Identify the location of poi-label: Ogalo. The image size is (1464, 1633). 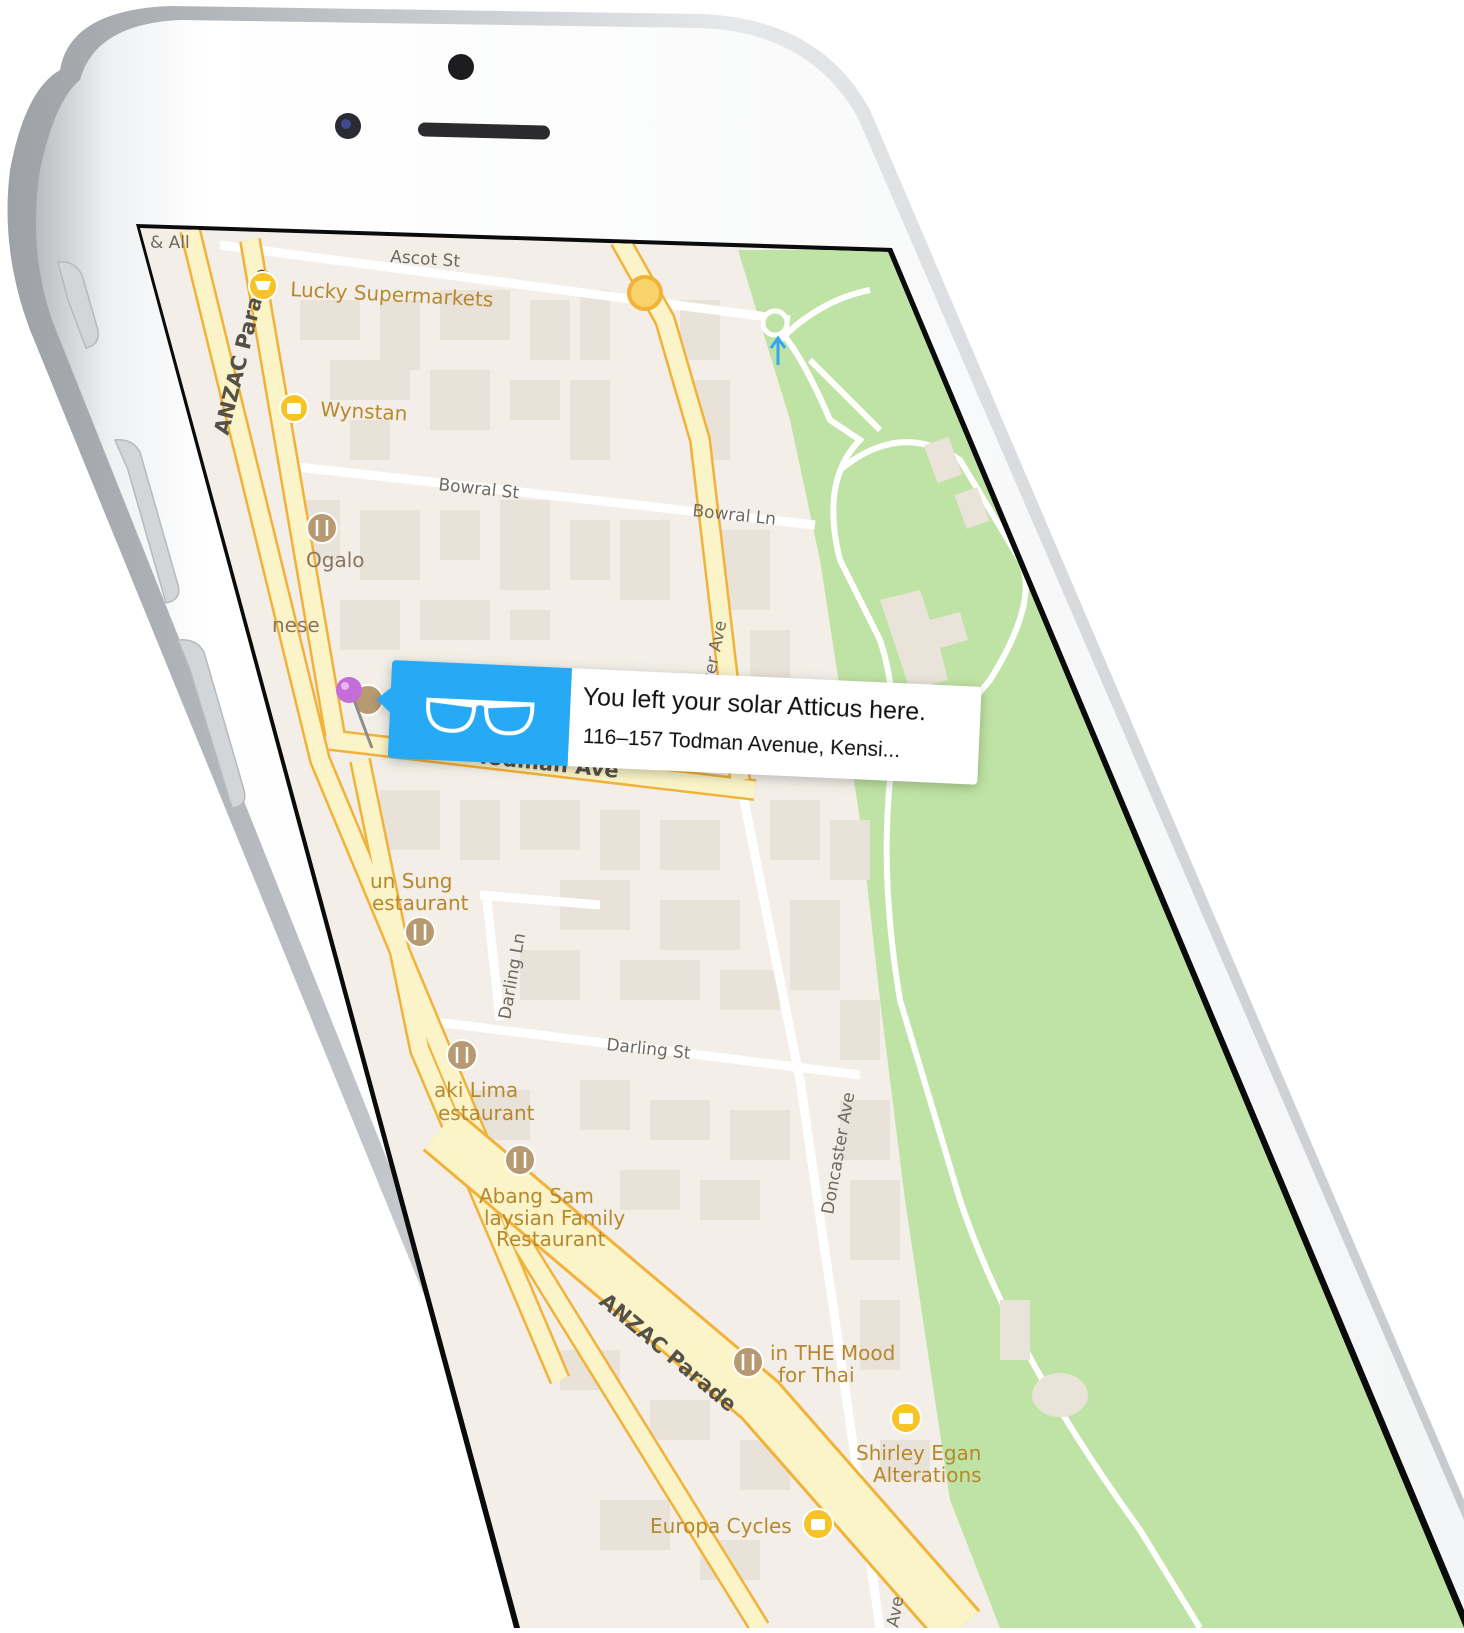
(335, 560).